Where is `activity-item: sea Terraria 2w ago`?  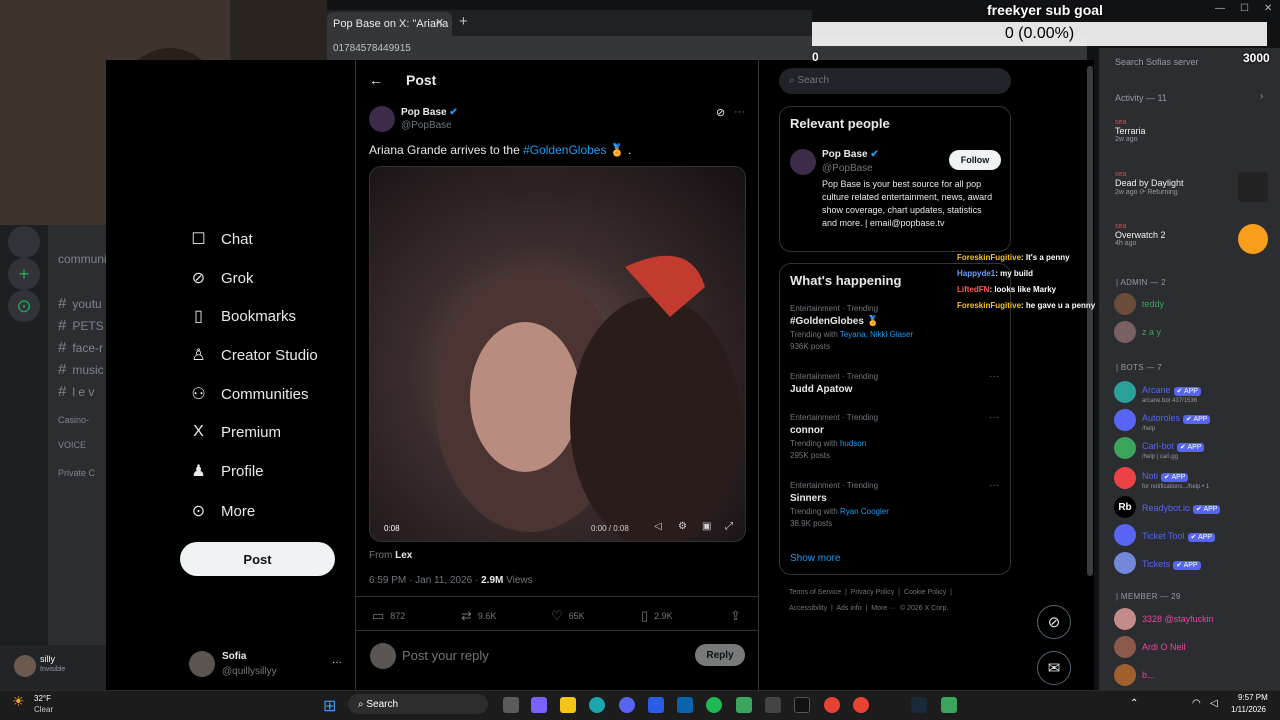 activity-item: sea Terraria 2w ago is located at coordinates (1130, 131).